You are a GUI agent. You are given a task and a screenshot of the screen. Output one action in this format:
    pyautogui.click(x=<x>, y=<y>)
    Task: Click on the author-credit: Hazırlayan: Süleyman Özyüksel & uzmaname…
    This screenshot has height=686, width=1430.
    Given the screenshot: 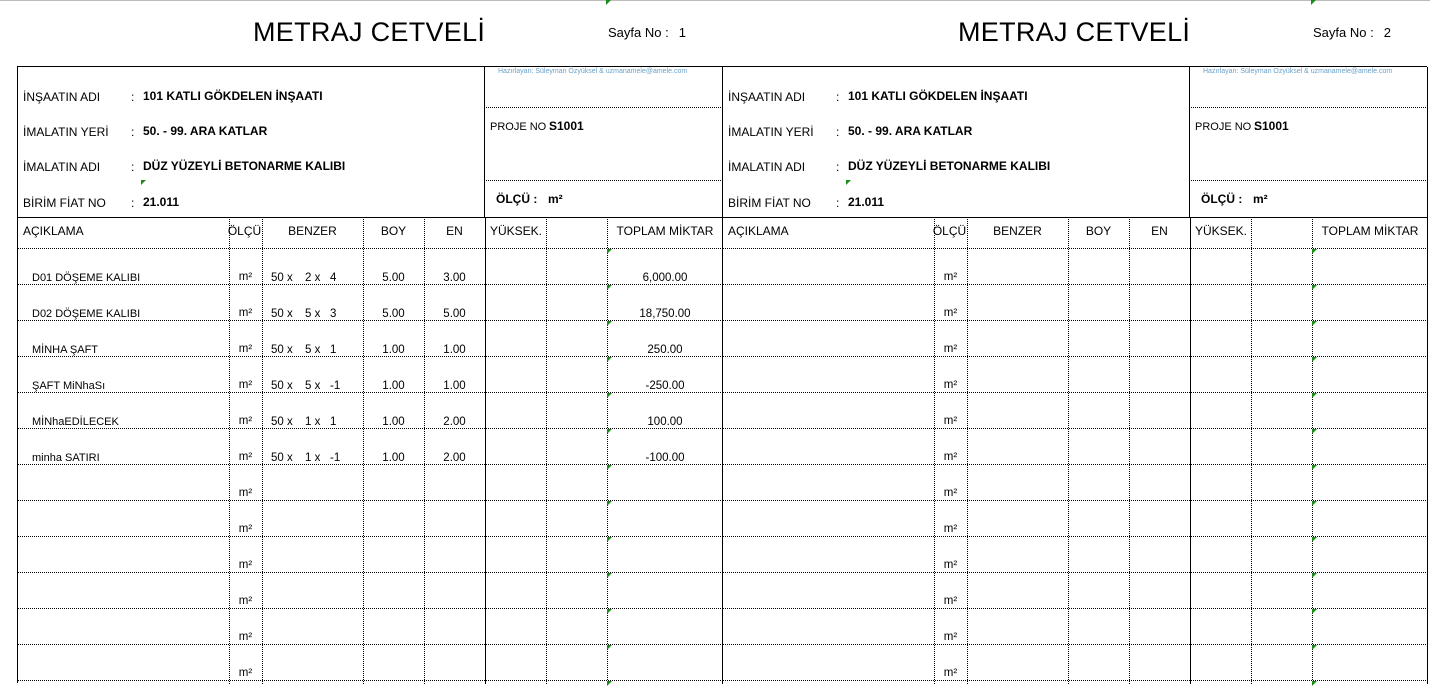 What is the action you would take?
    pyautogui.click(x=1298, y=71)
    